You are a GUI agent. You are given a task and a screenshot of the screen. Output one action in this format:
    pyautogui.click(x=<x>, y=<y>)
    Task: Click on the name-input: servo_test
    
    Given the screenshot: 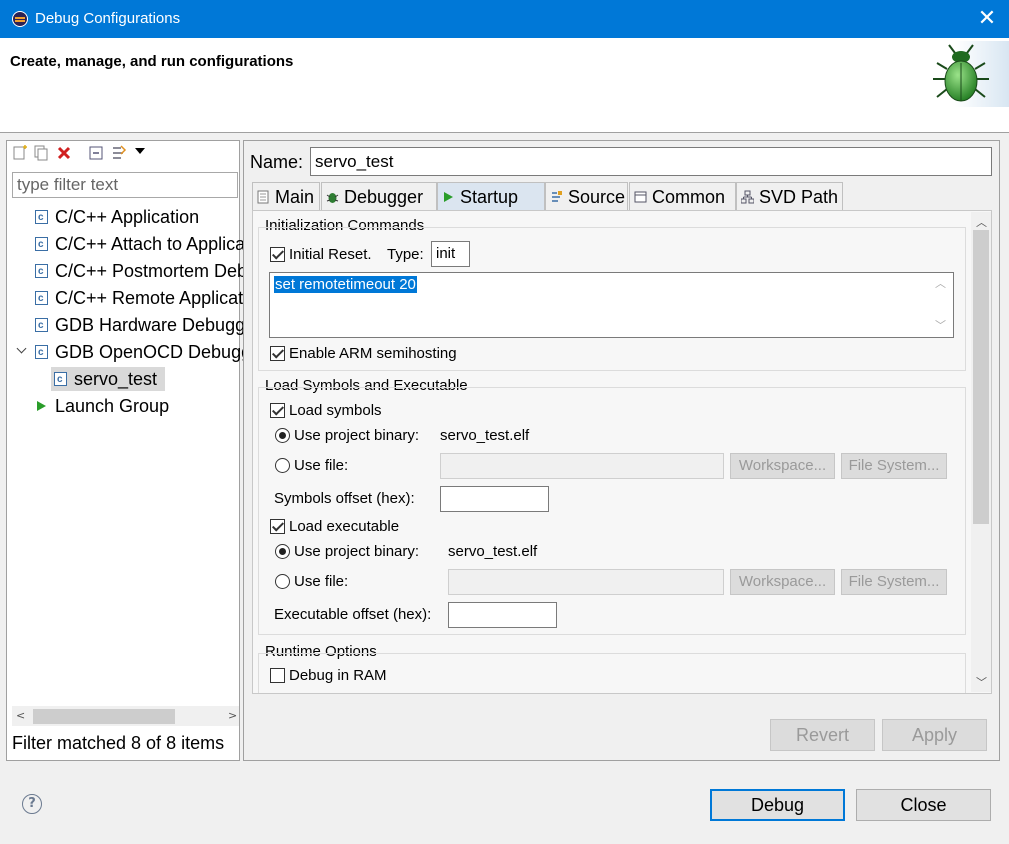 What is the action you would take?
    pyautogui.click(x=651, y=161)
    